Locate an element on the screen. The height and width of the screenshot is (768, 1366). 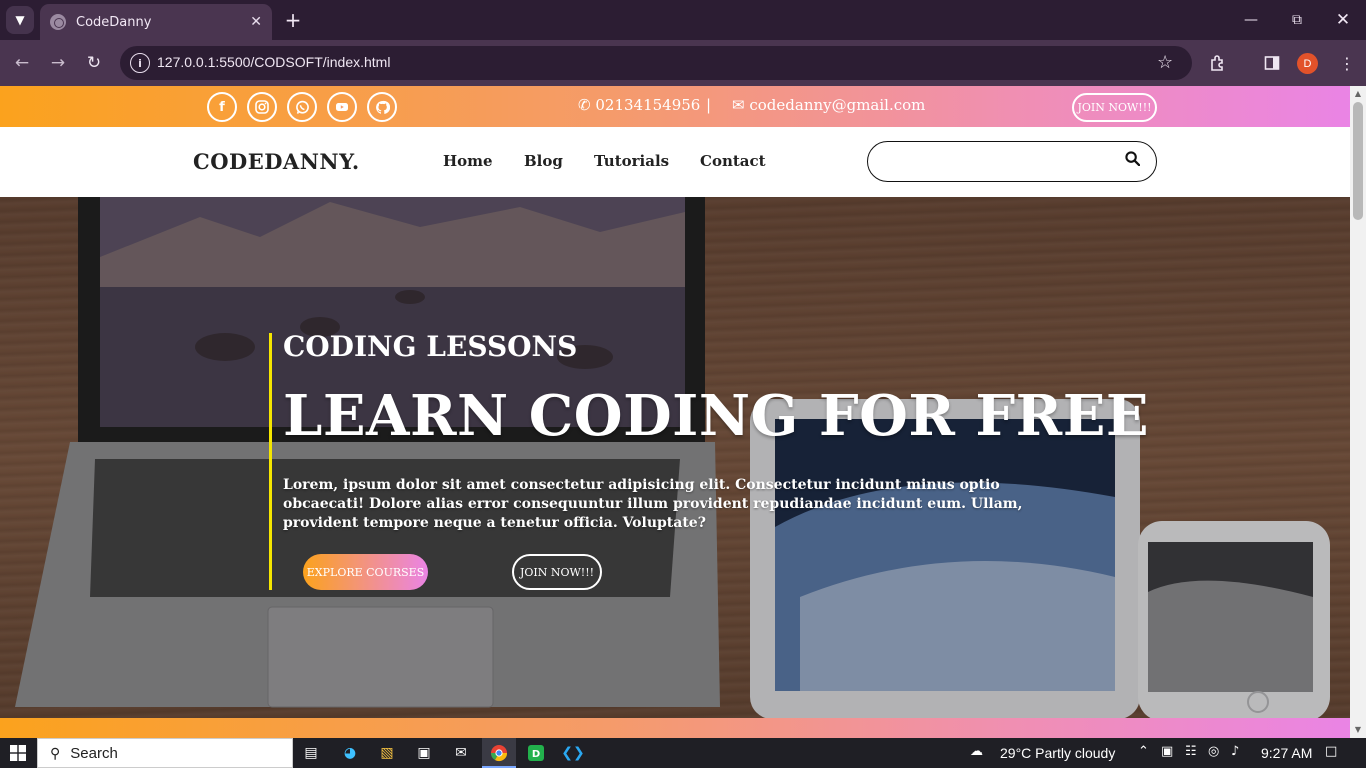
weather-icon: ☁ is located at coordinates (976, 751).